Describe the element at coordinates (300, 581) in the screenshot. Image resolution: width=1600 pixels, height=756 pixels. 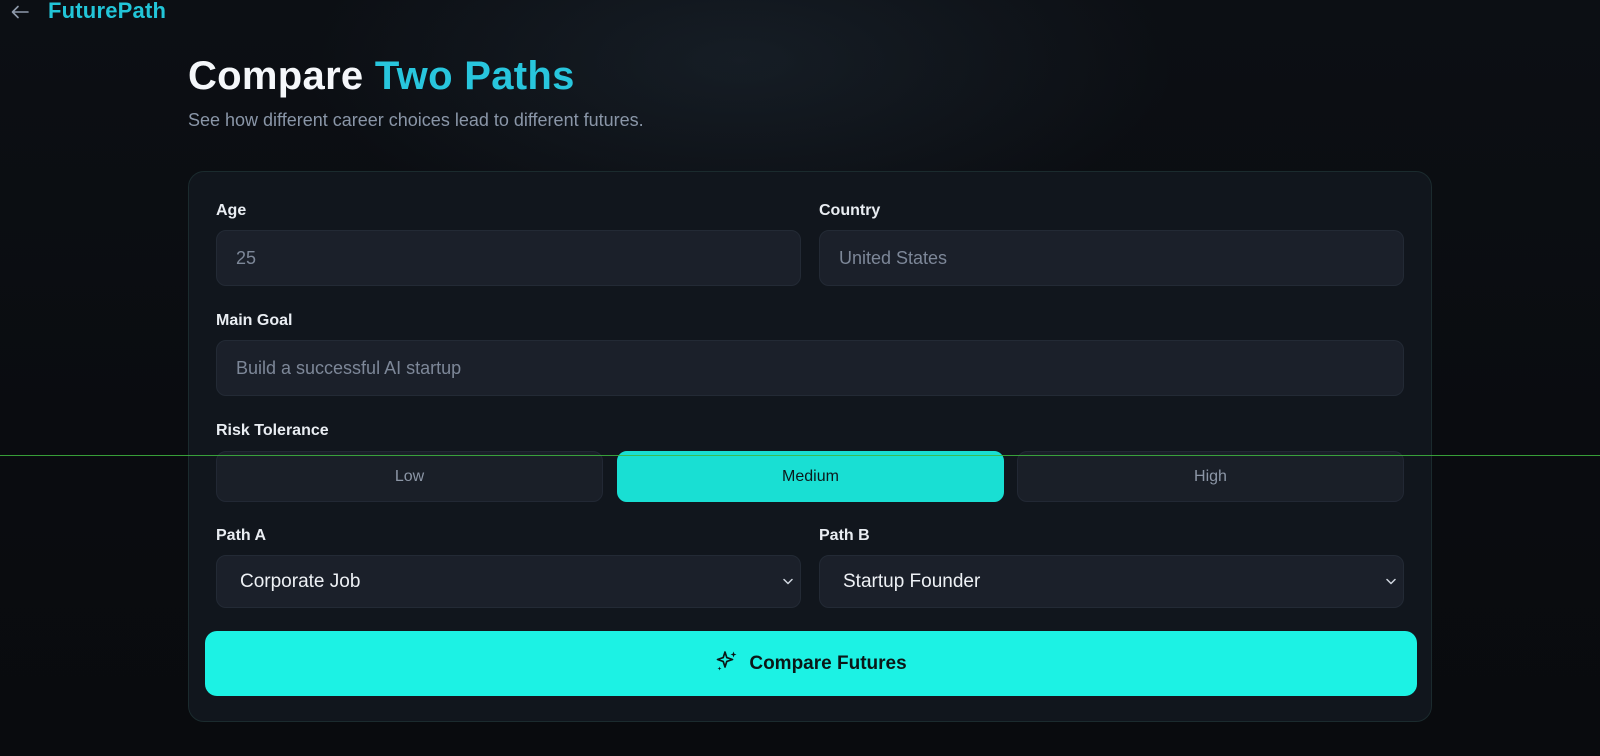
I see `path-a-value: Corporate Job` at that location.